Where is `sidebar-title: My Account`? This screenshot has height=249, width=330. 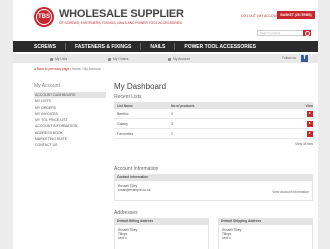
sidebar-title: My Account is located at coordinates (47, 86).